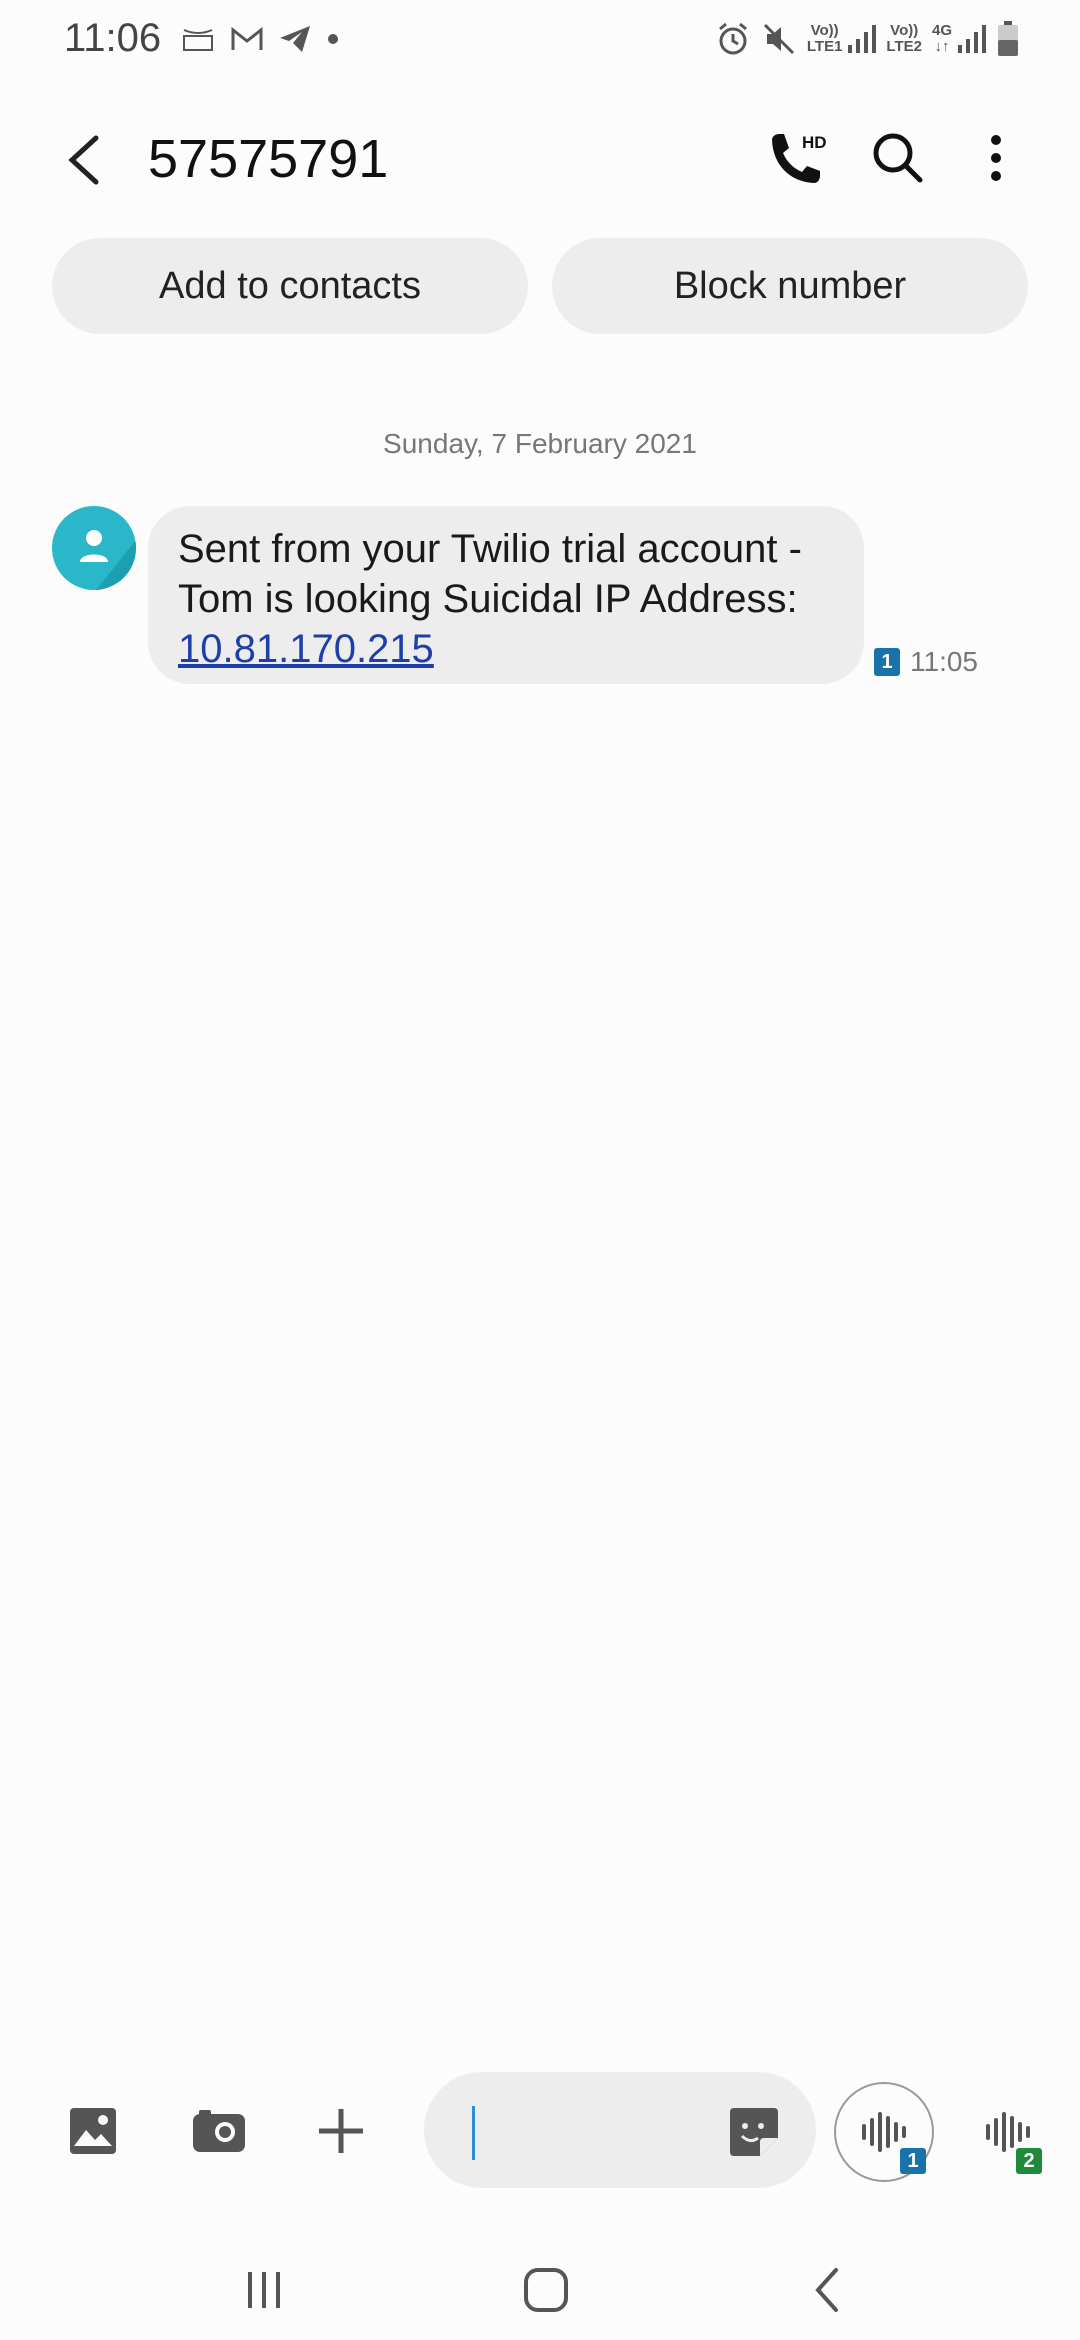 The width and height of the screenshot is (1080, 2340). Describe the element at coordinates (473, 2133) in the screenshot. I see `text-caret` at that location.